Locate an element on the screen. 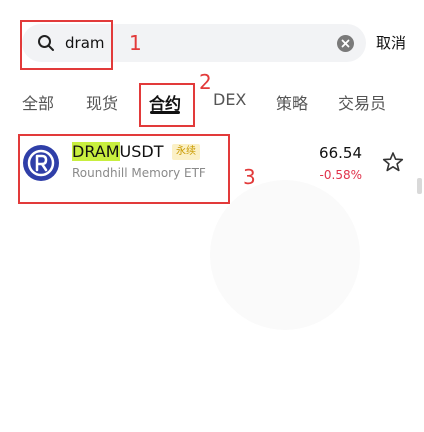 This screenshot has height=432, width=424. tab-strategy: 策略 is located at coordinates (292, 102).